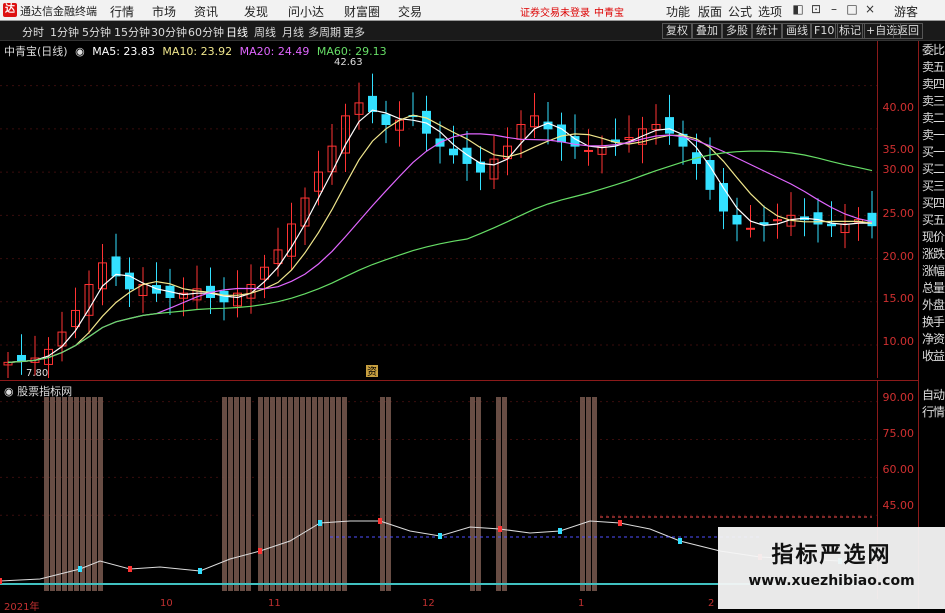 The height and width of the screenshot is (613, 945). Describe the element at coordinates (678, 11) in the screenshot. I see `menu-functions: 功能` at that location.